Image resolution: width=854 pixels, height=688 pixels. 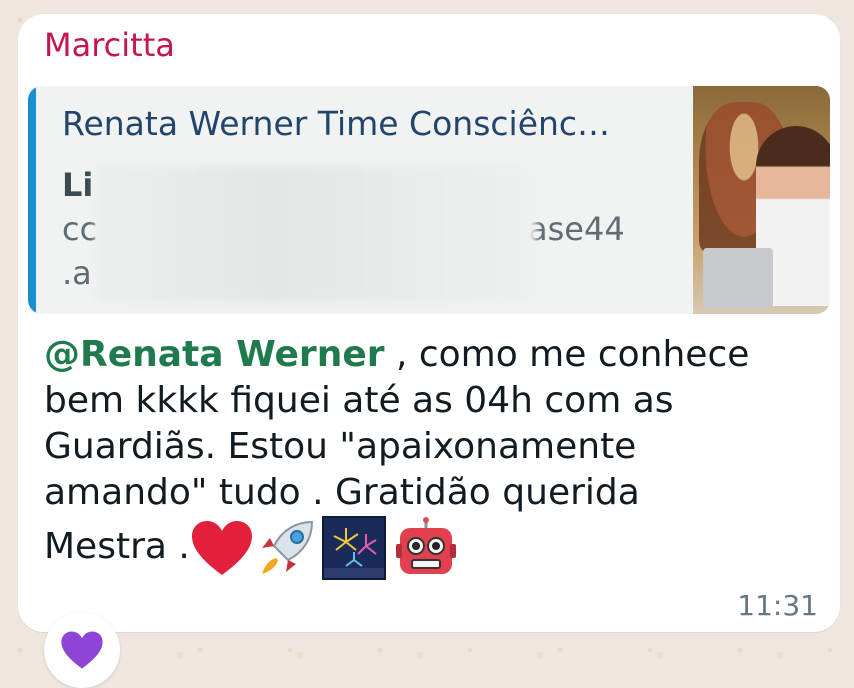 What do you see at coordinates (80, 229) in the screenshot?
I see `quoted-line-2-start: cc` at bounding box center [80, 229].